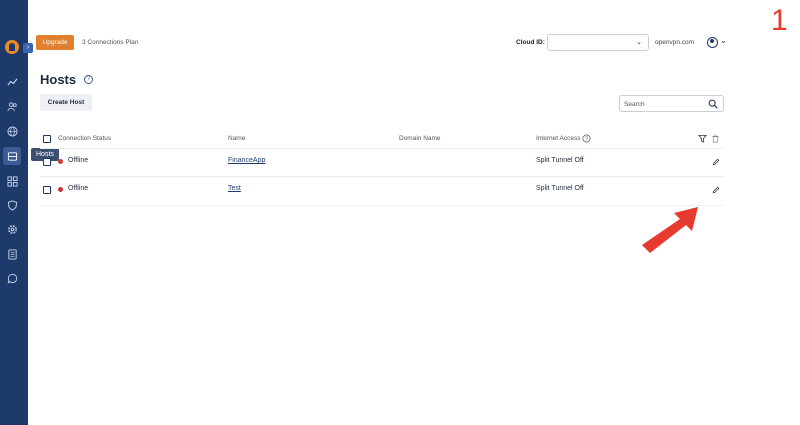  I want to click on create-host-button: Create Host, so click(66, 102).